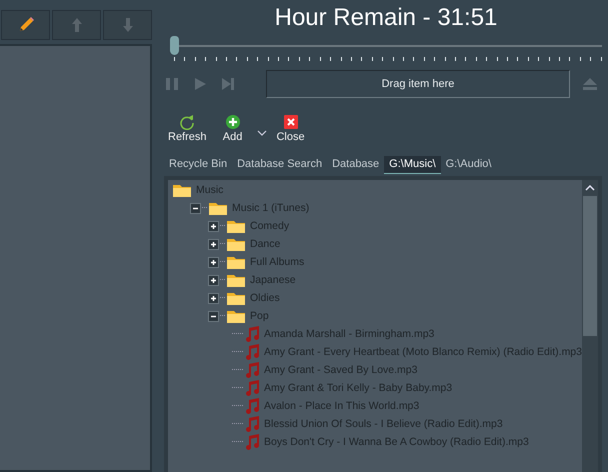 Image resolution: width=608 pixels, height=472 pixels. I want to click on scroll-thumb, so click(590, 266).